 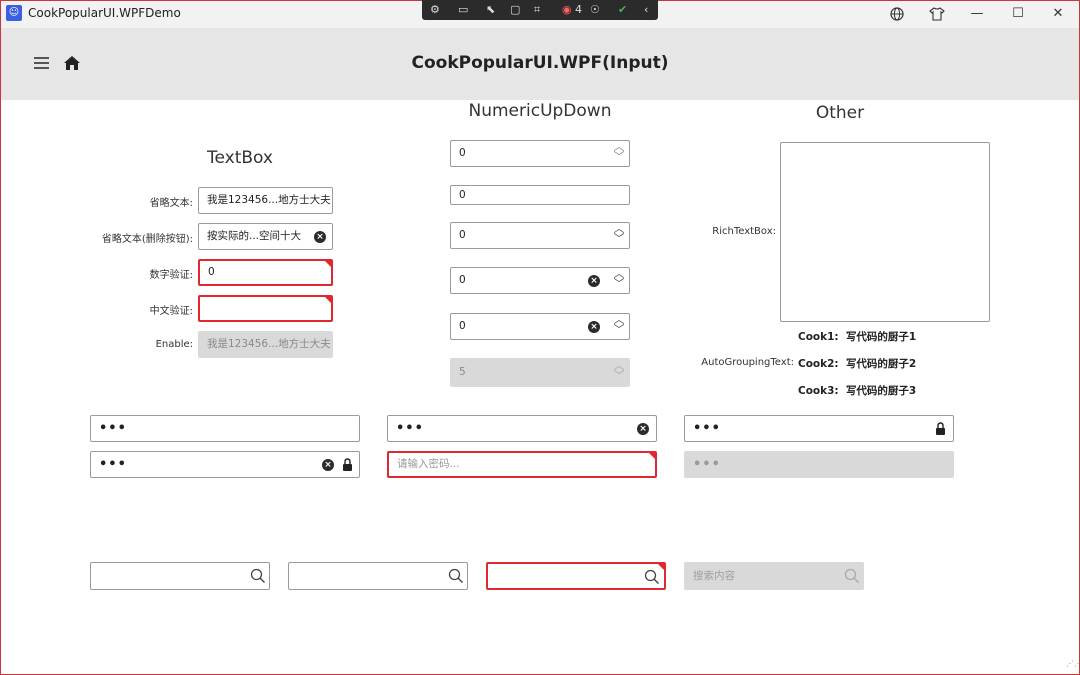 I want to click on dev-toolbar: ⚙ ▭ ⬉ ▢ ⌗ ◉ 4 ☉ ✔ ‹, so click(x=540, y=10).